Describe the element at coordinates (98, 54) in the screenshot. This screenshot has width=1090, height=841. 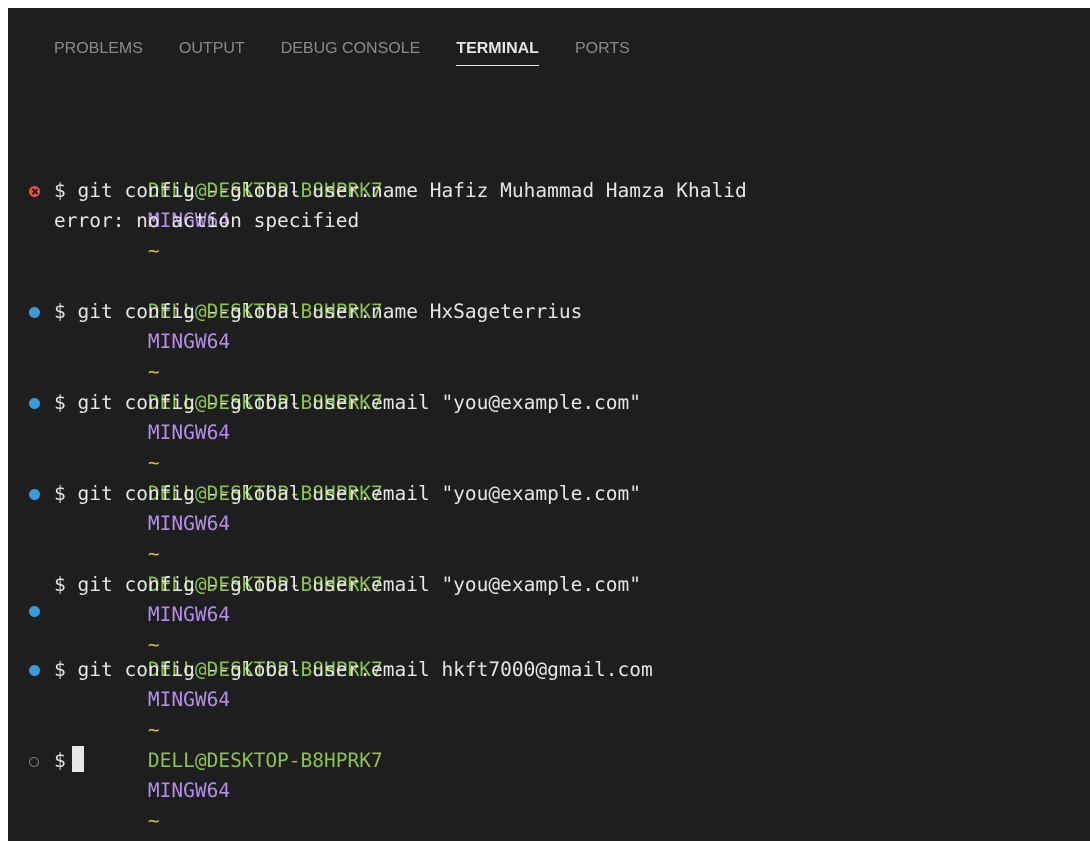
I see `tab-problems: PROBLEMS` at that location.